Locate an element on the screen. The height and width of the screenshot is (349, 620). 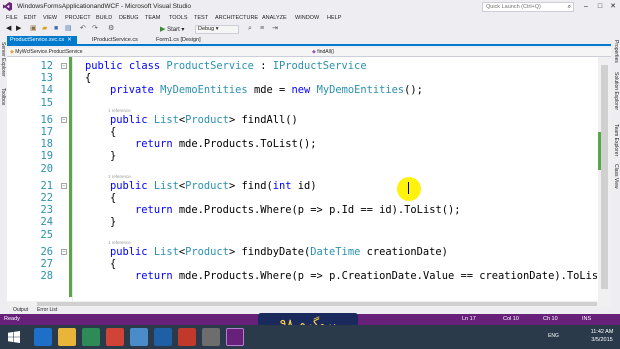
member-dropdown: ◆ findAll() is located at coordinates (323, 52).